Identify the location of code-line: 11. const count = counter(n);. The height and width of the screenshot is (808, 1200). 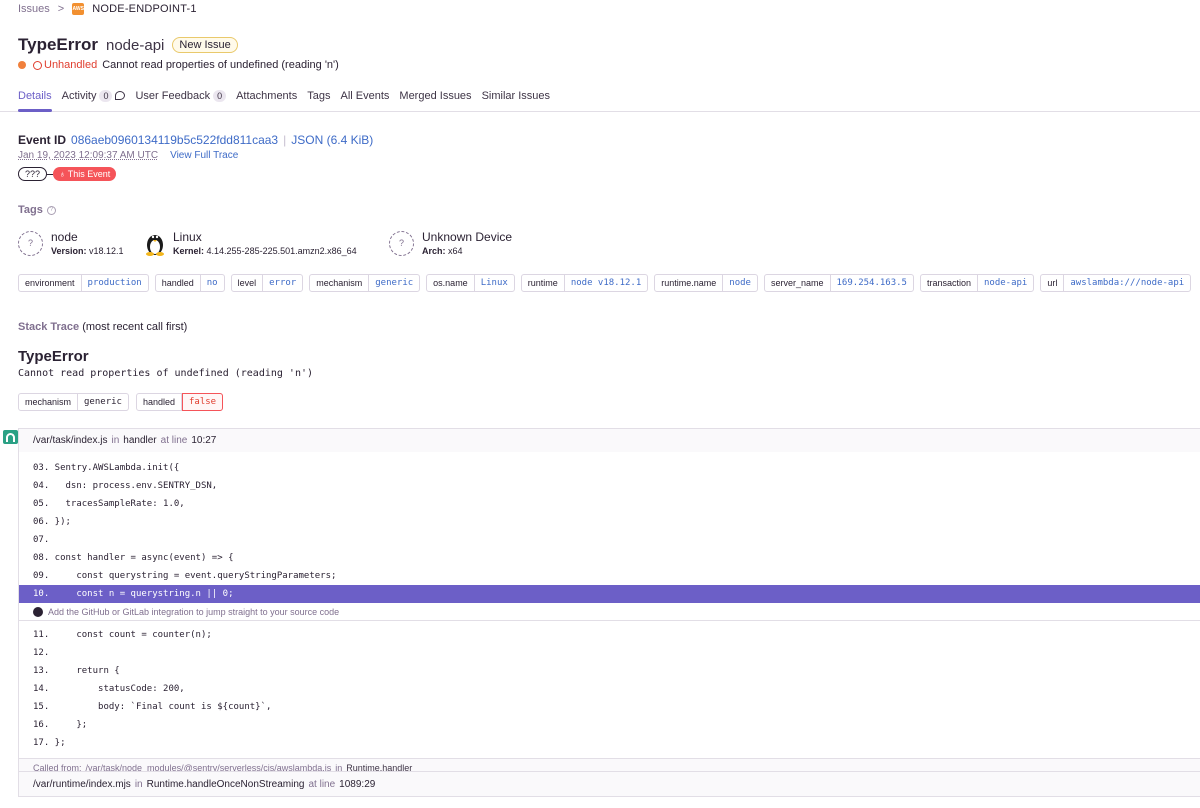
(122, 635).